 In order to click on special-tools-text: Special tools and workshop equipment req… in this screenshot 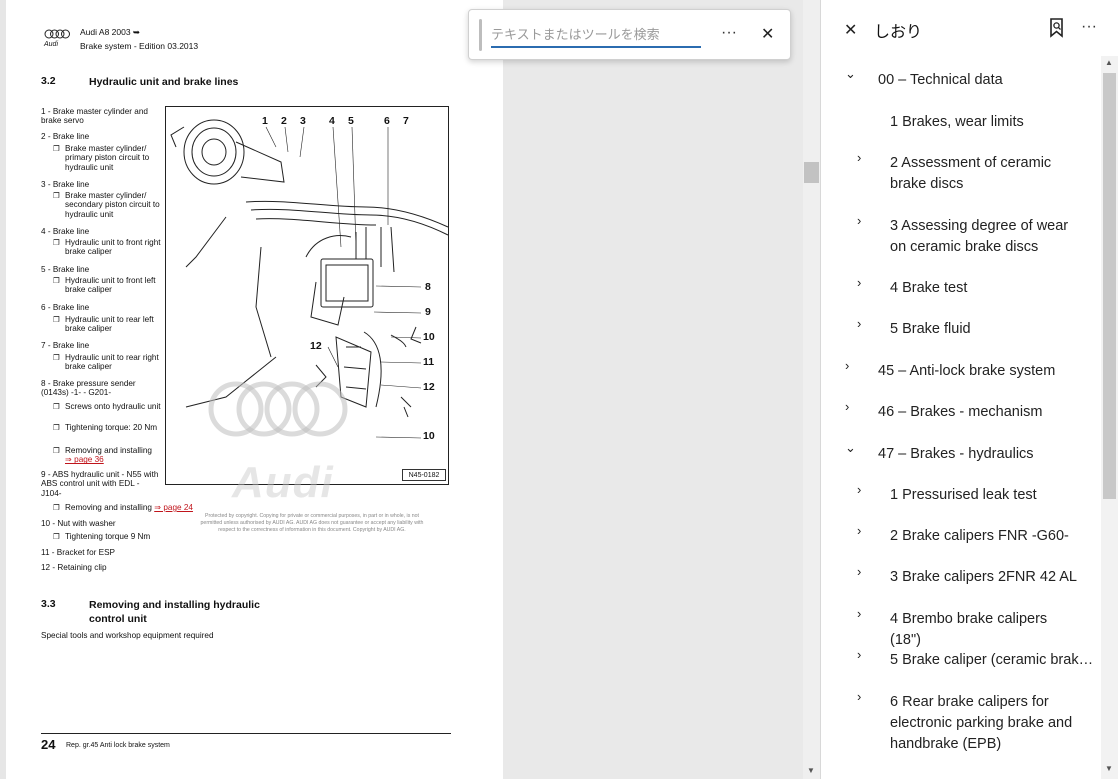, I will do `click(127, 635)`.